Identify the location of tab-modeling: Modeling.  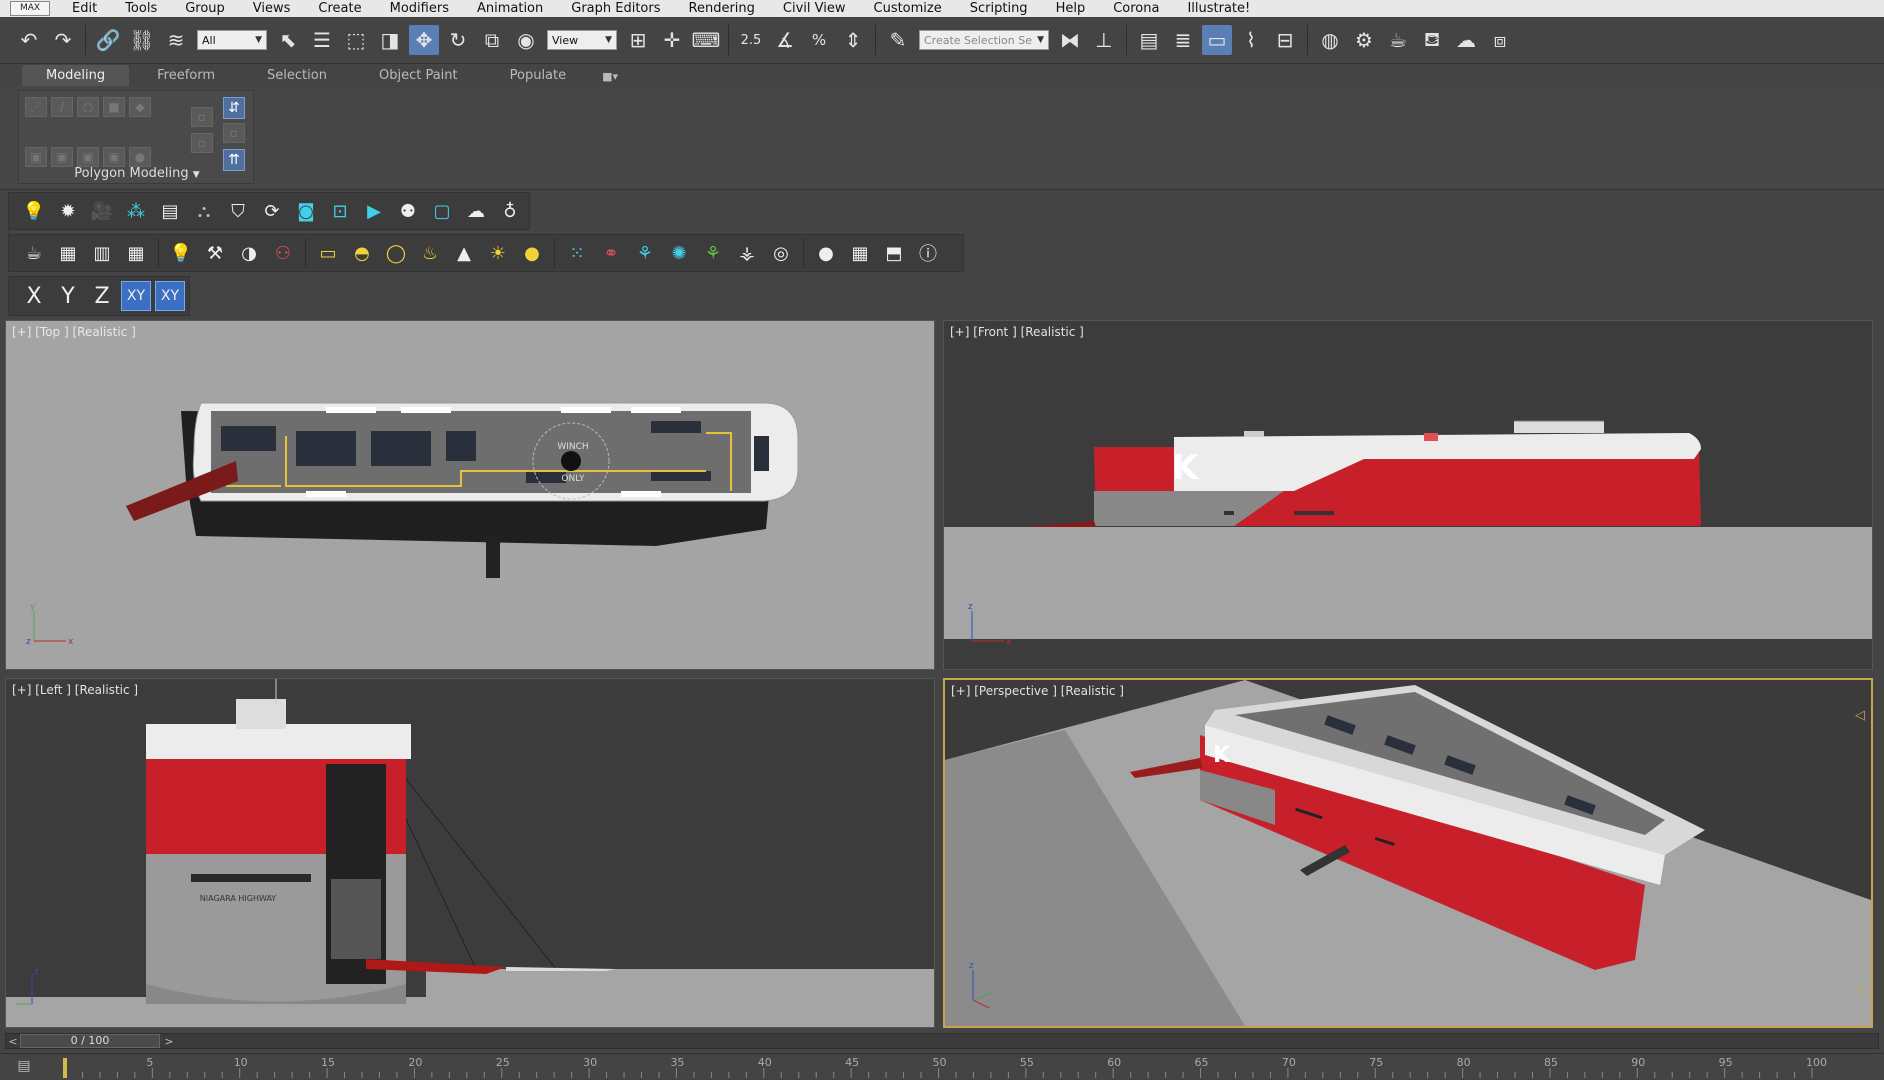
(76, 75).